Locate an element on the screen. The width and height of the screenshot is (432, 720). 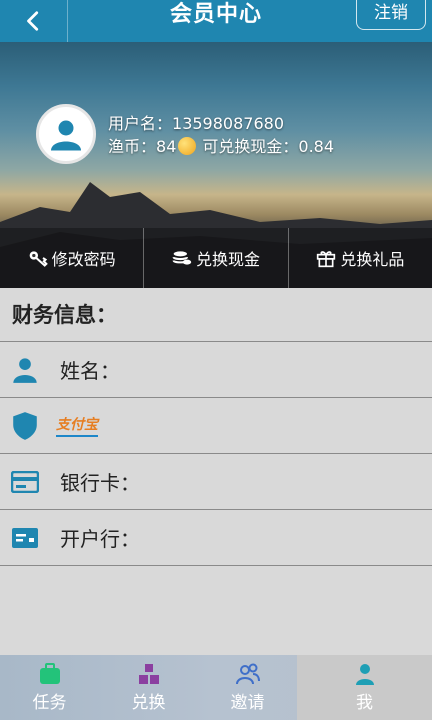
app-header: 会员中心 注销 is located at coordinates (216, 21).